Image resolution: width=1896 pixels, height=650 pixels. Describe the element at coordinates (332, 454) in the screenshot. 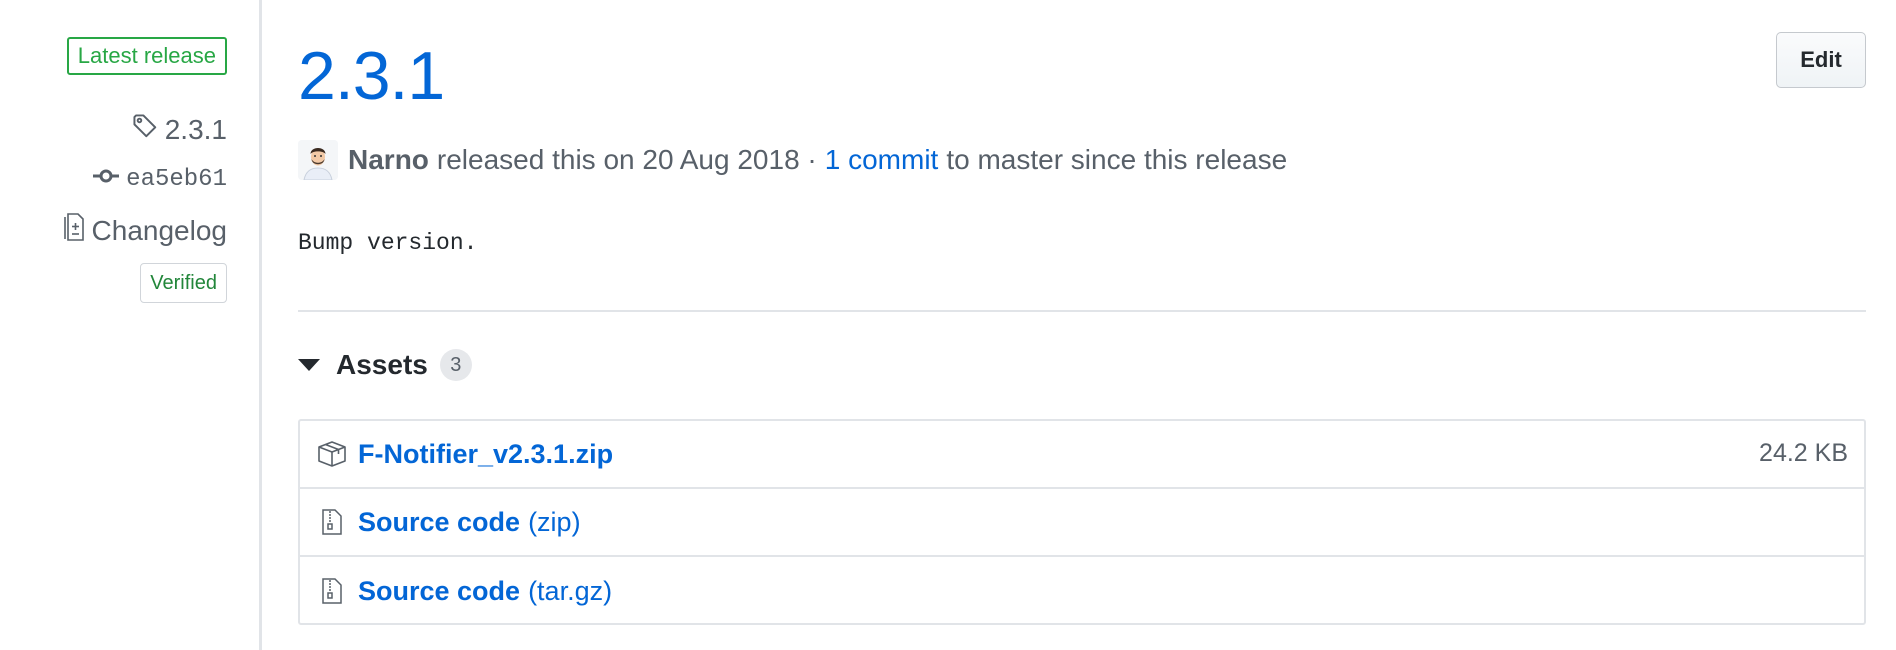

I see `package-icon` at that location.